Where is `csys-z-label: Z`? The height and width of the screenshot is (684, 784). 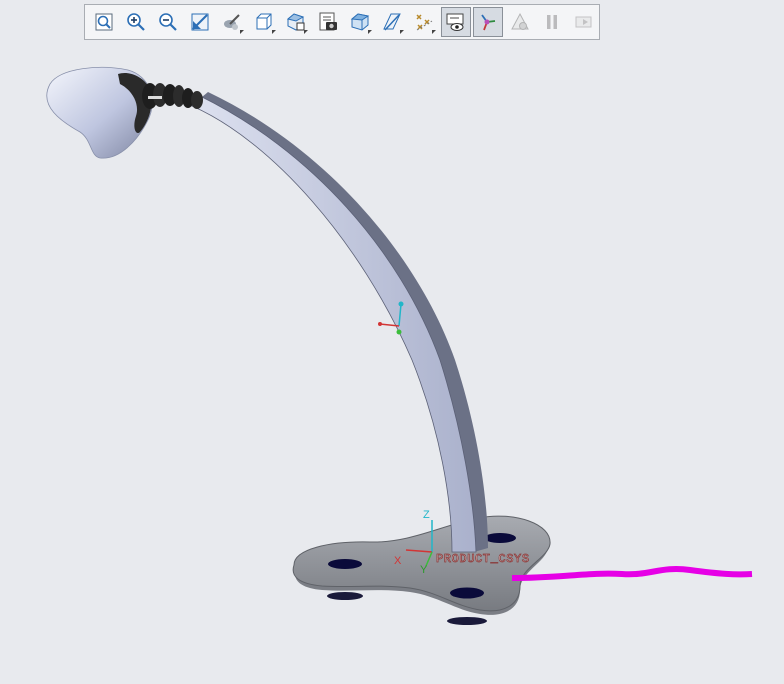
csys-z-label: Z is located at coordinates (426, 515).